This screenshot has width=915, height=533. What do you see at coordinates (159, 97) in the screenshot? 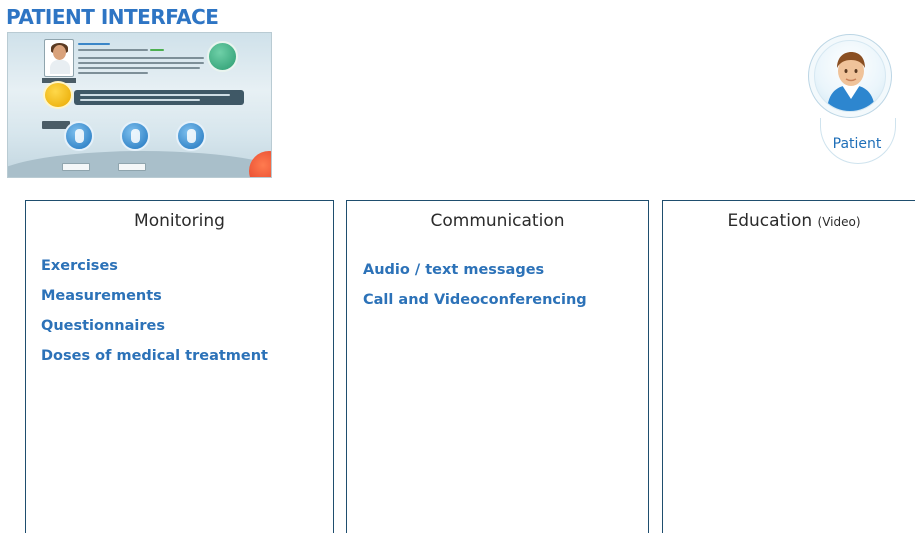
I see `advice-bar` at bounding box center [159, 97].